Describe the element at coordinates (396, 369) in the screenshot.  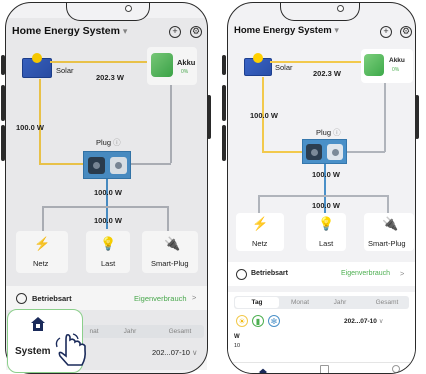
I see `profile-tab-icon` at that location.